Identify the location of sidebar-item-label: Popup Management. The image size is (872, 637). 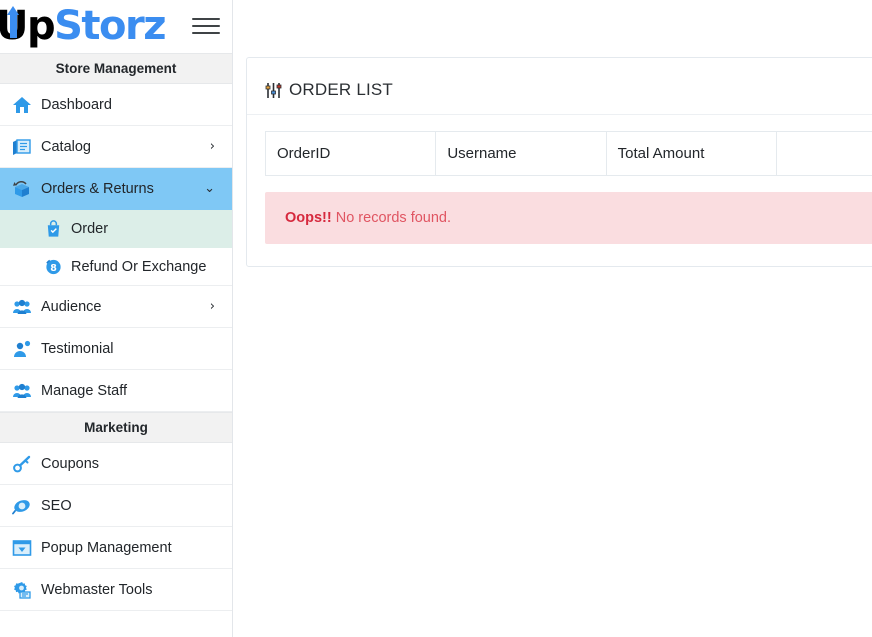
(106, 547).